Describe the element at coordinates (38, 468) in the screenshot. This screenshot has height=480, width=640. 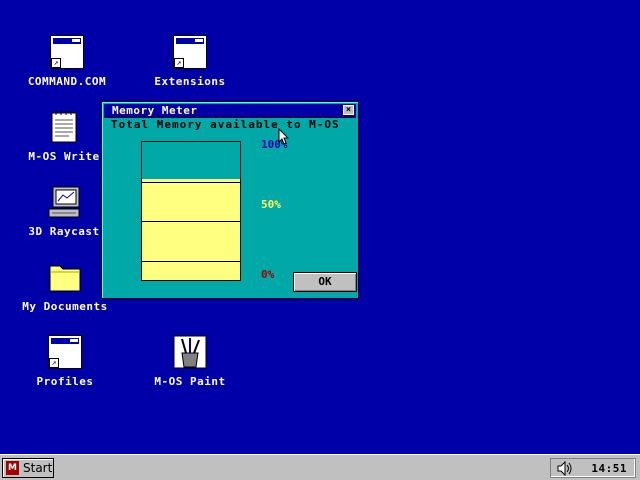
I see `start-label: Start` at that location.